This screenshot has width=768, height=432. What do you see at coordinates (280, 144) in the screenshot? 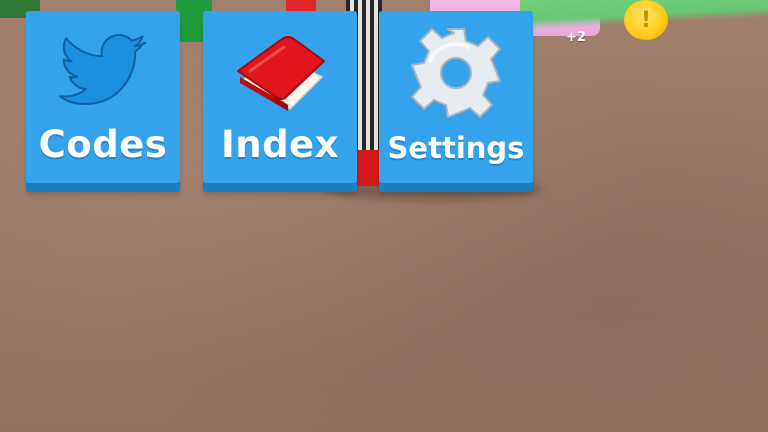
I see `index-button-label: Index` at bounding box center [280, 144].